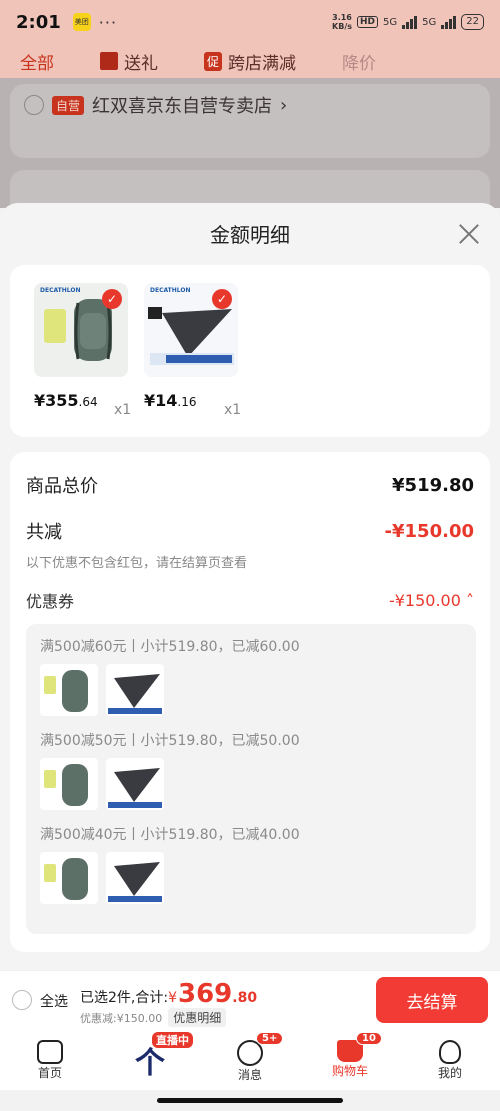 The width and height of the screenshot is (500, 1111). What do you see at coordinates (205, 994) in the screenshot?
I see `total-amount: 369` at bounding box center [205, 994].